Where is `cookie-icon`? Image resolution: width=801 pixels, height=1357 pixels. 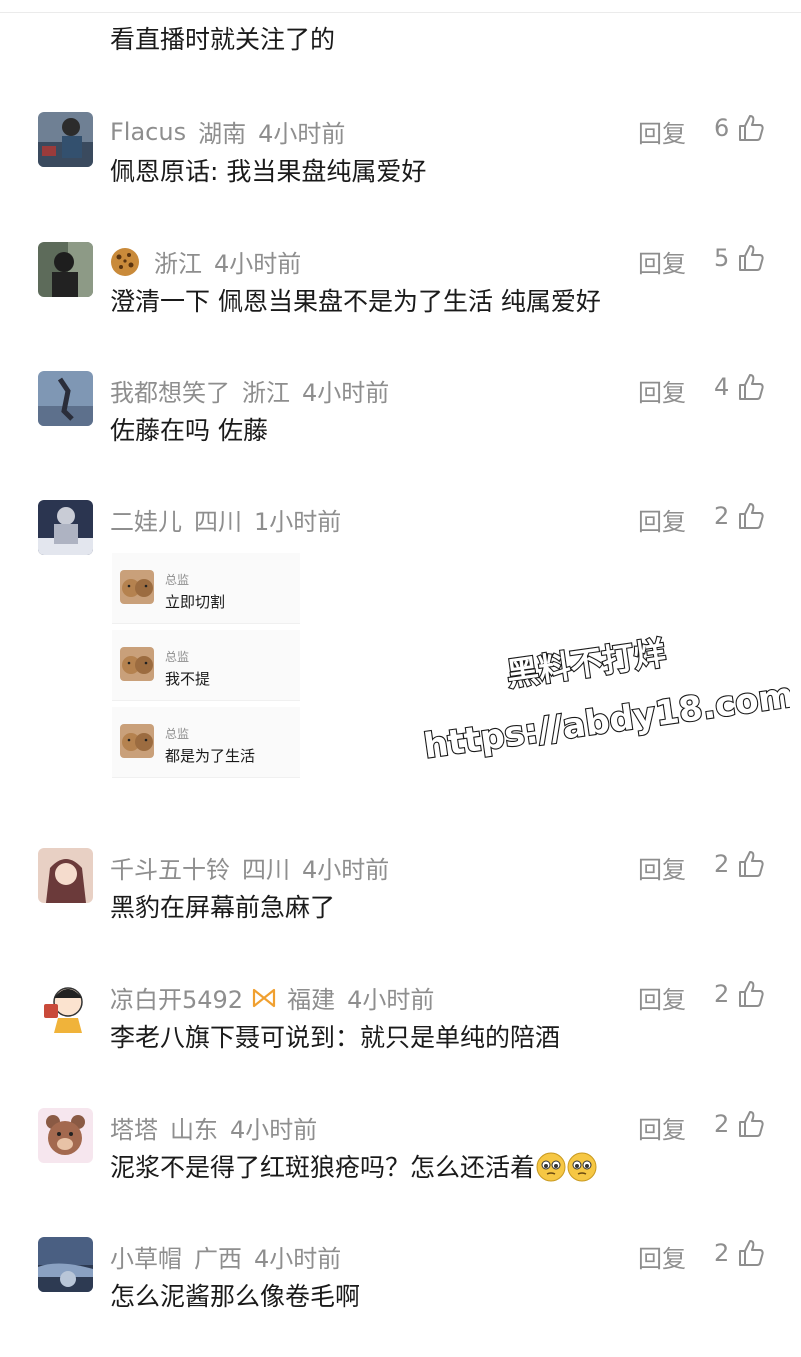
cookie-icon is located at coordinates (125, 261).